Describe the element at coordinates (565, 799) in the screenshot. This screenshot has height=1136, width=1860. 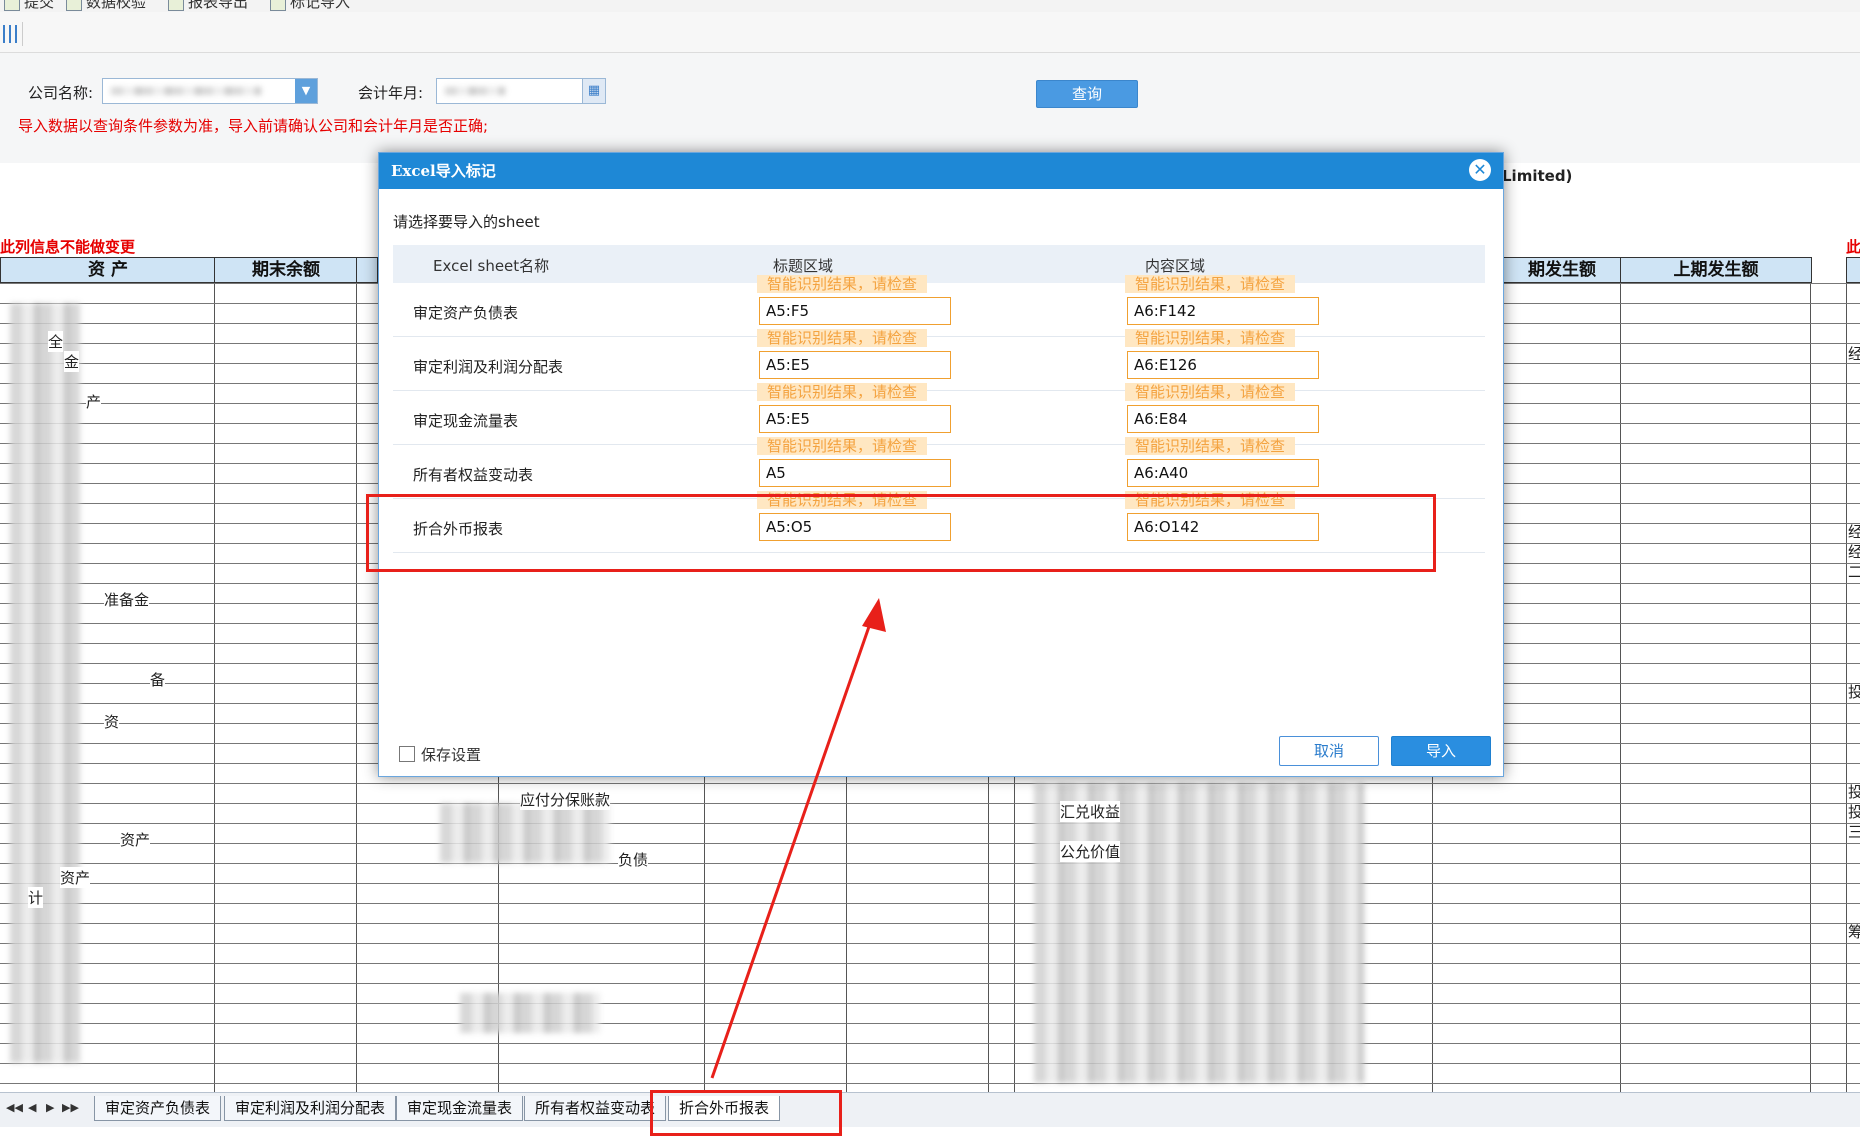
I see `row-label: 应付分保账款` at that location.